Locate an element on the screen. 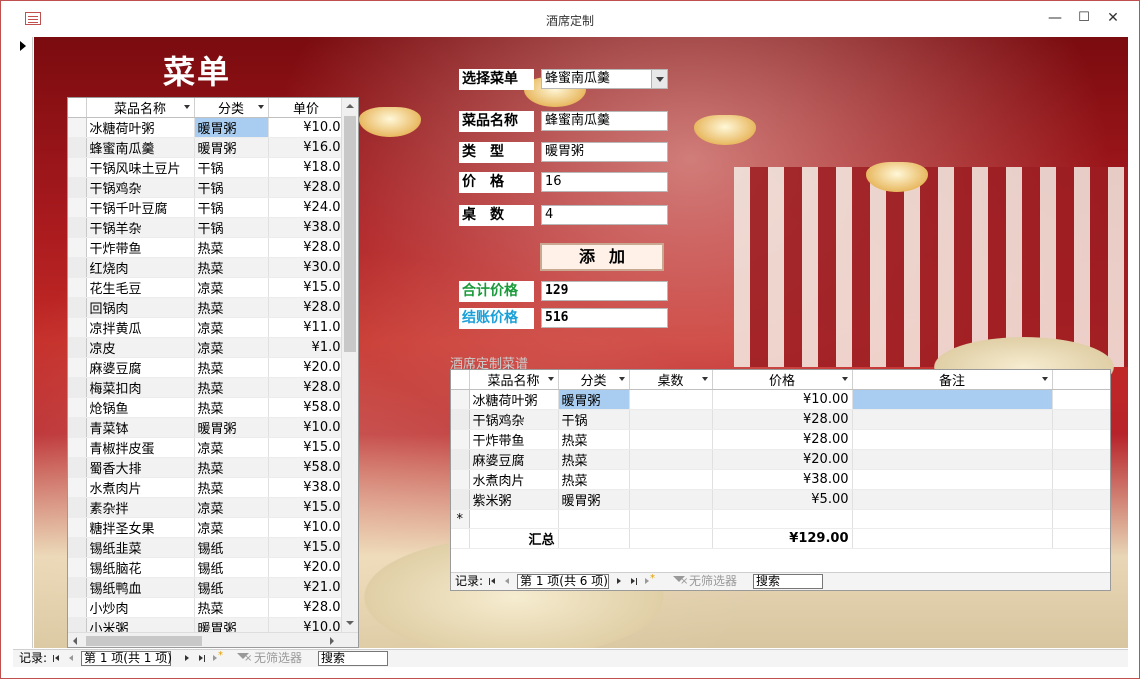  menu-cell-name: 凉皮 is located at coordinates (140, 347).